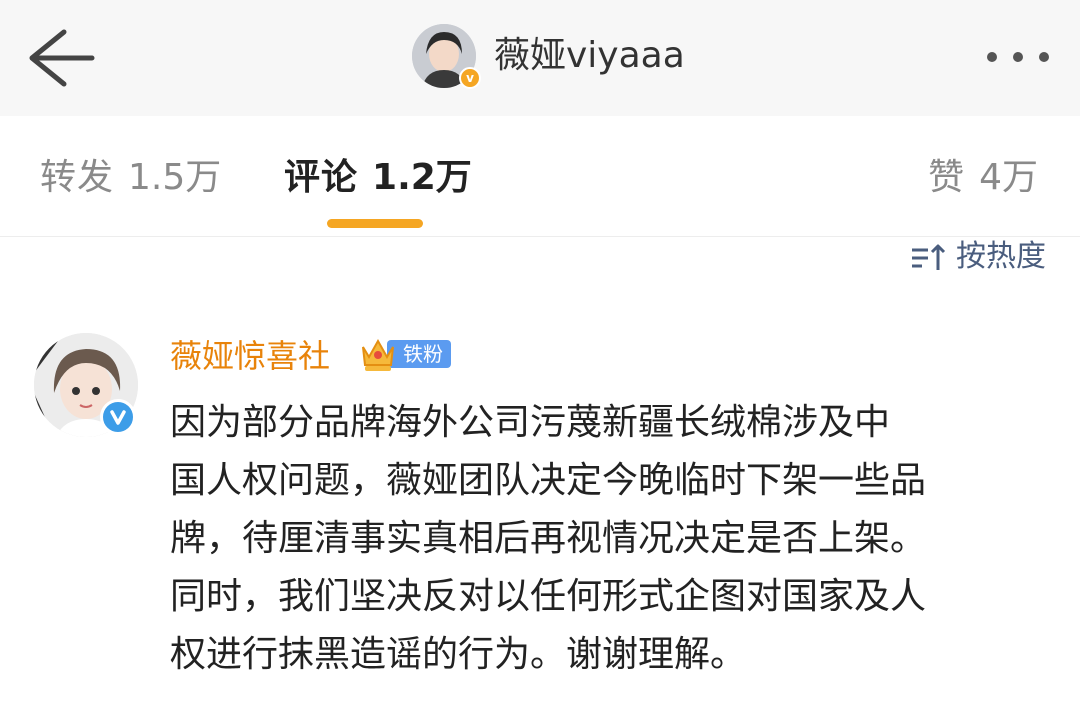 This screenshot has width=1080, height=701. I want to click on more-button, so click(1020, 57).